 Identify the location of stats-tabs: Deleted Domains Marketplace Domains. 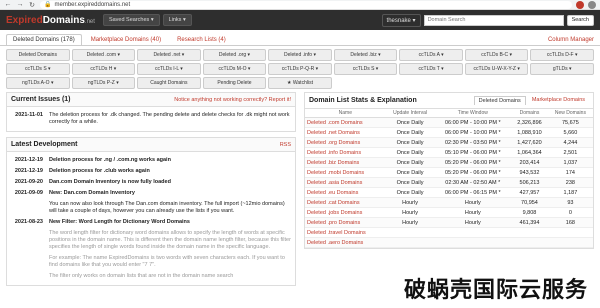
(531, 100).